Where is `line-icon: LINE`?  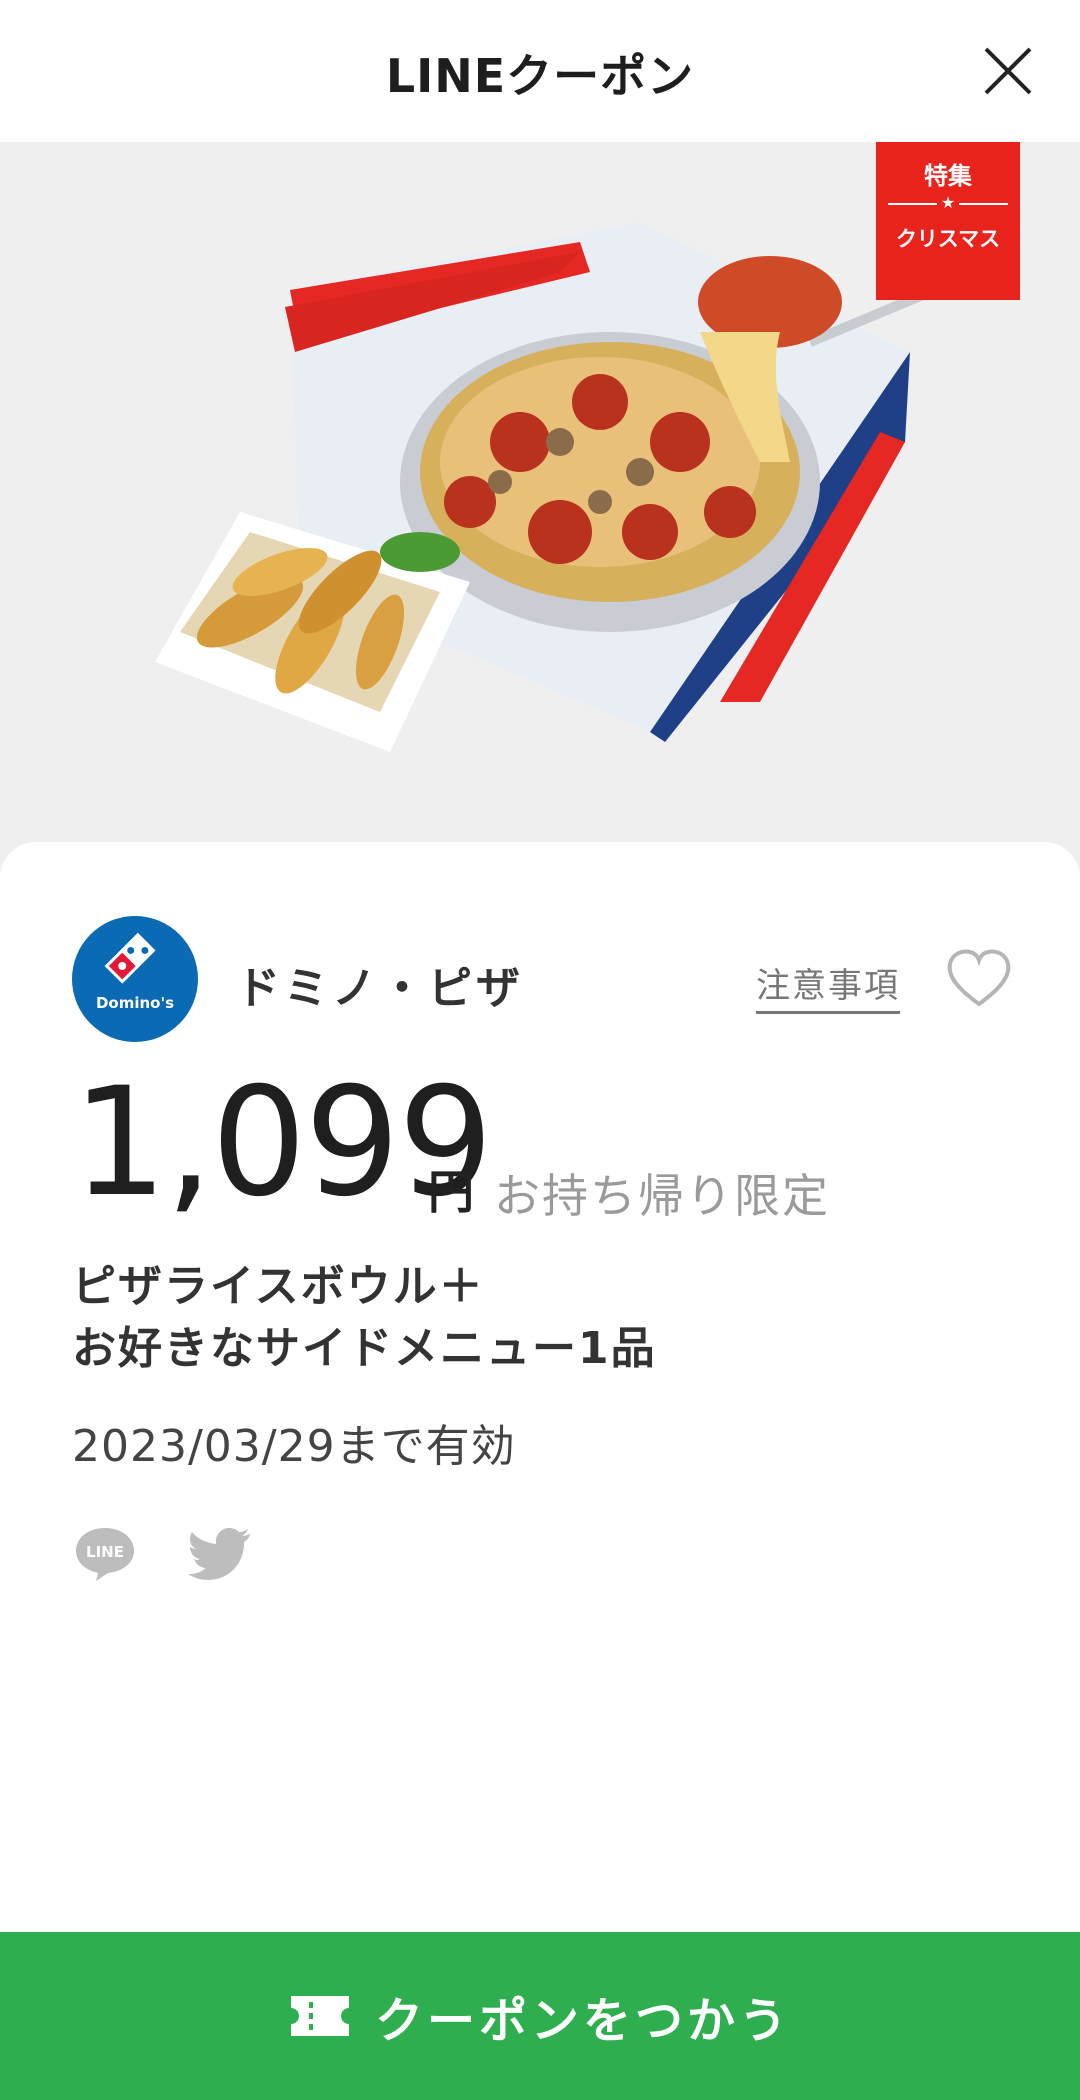
line-icon: LINE is located at coordinates (105, 1554).